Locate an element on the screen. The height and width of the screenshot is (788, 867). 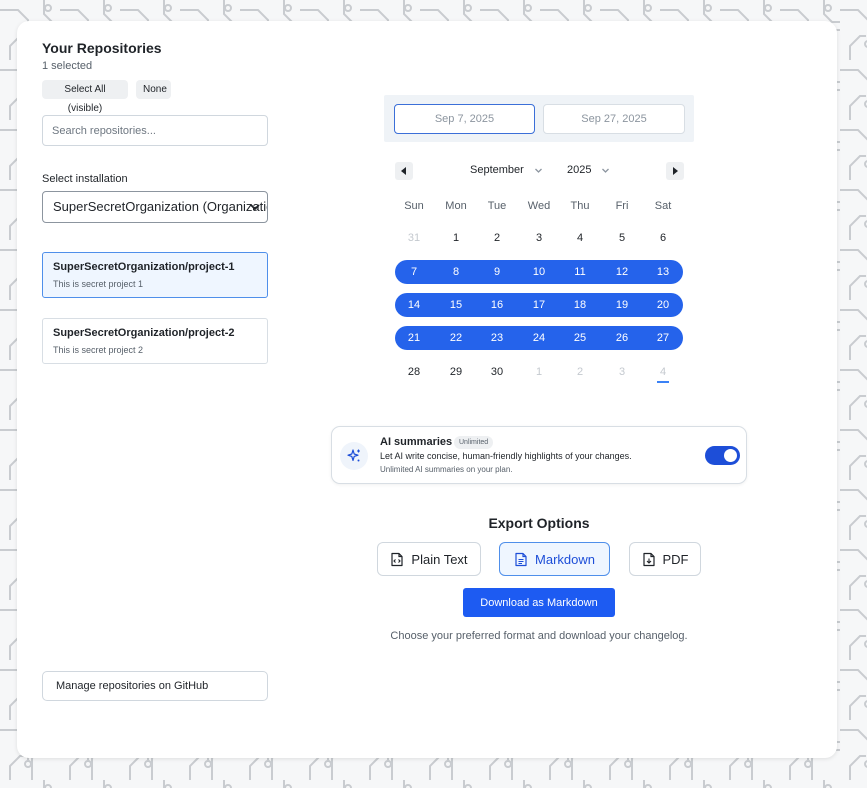
export-options-title: Export Options is located at coordinates (539, 523).